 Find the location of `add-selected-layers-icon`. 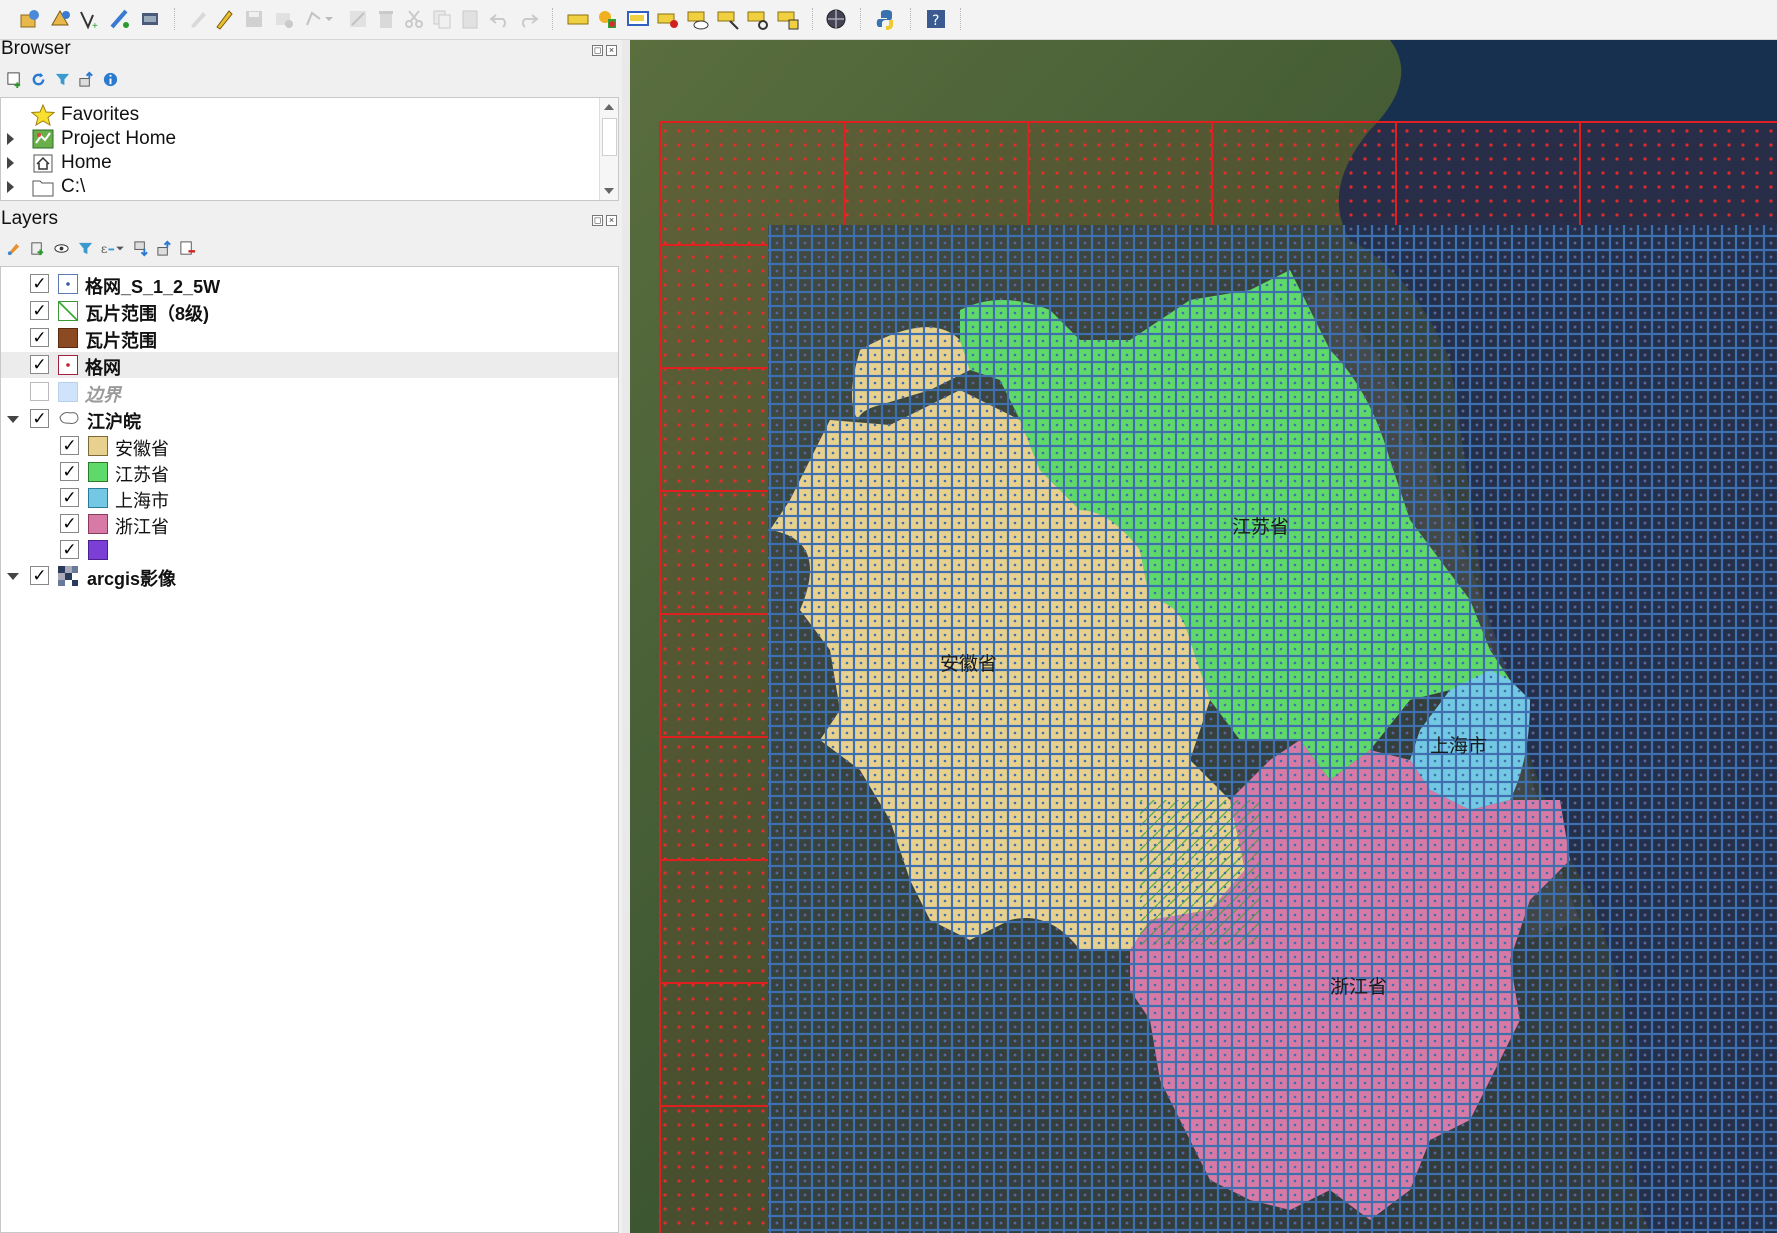

add-selected-layers-icon is located at coordinates (14, 79).